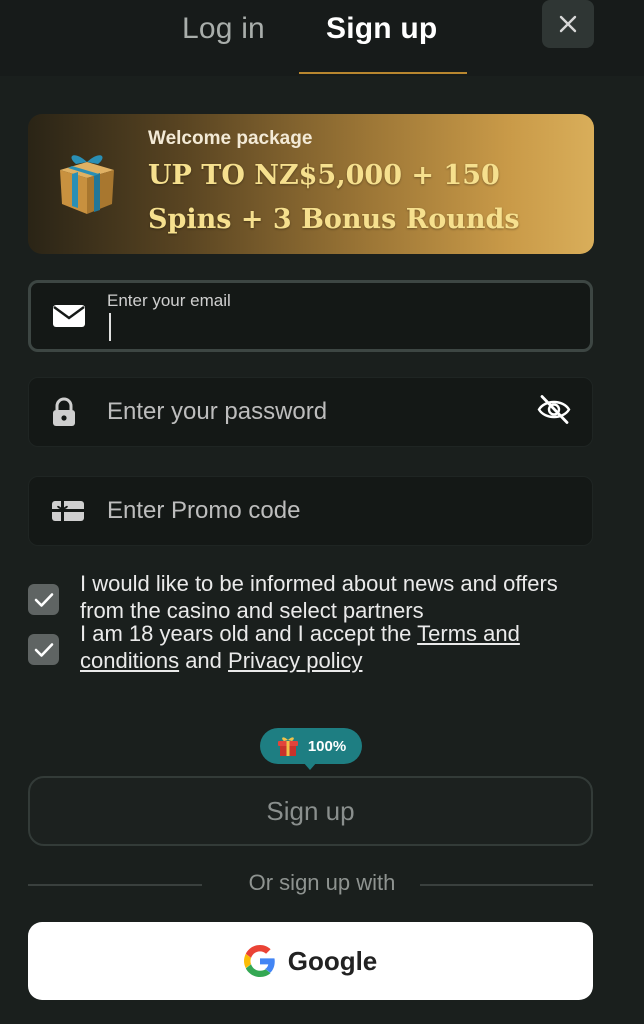 This screenshot has width=644, height=1024. What do you see at coordinates (310, 766) in the screenshot?
I see `bonus-badge-pointer` at bounding box center [310, 766].